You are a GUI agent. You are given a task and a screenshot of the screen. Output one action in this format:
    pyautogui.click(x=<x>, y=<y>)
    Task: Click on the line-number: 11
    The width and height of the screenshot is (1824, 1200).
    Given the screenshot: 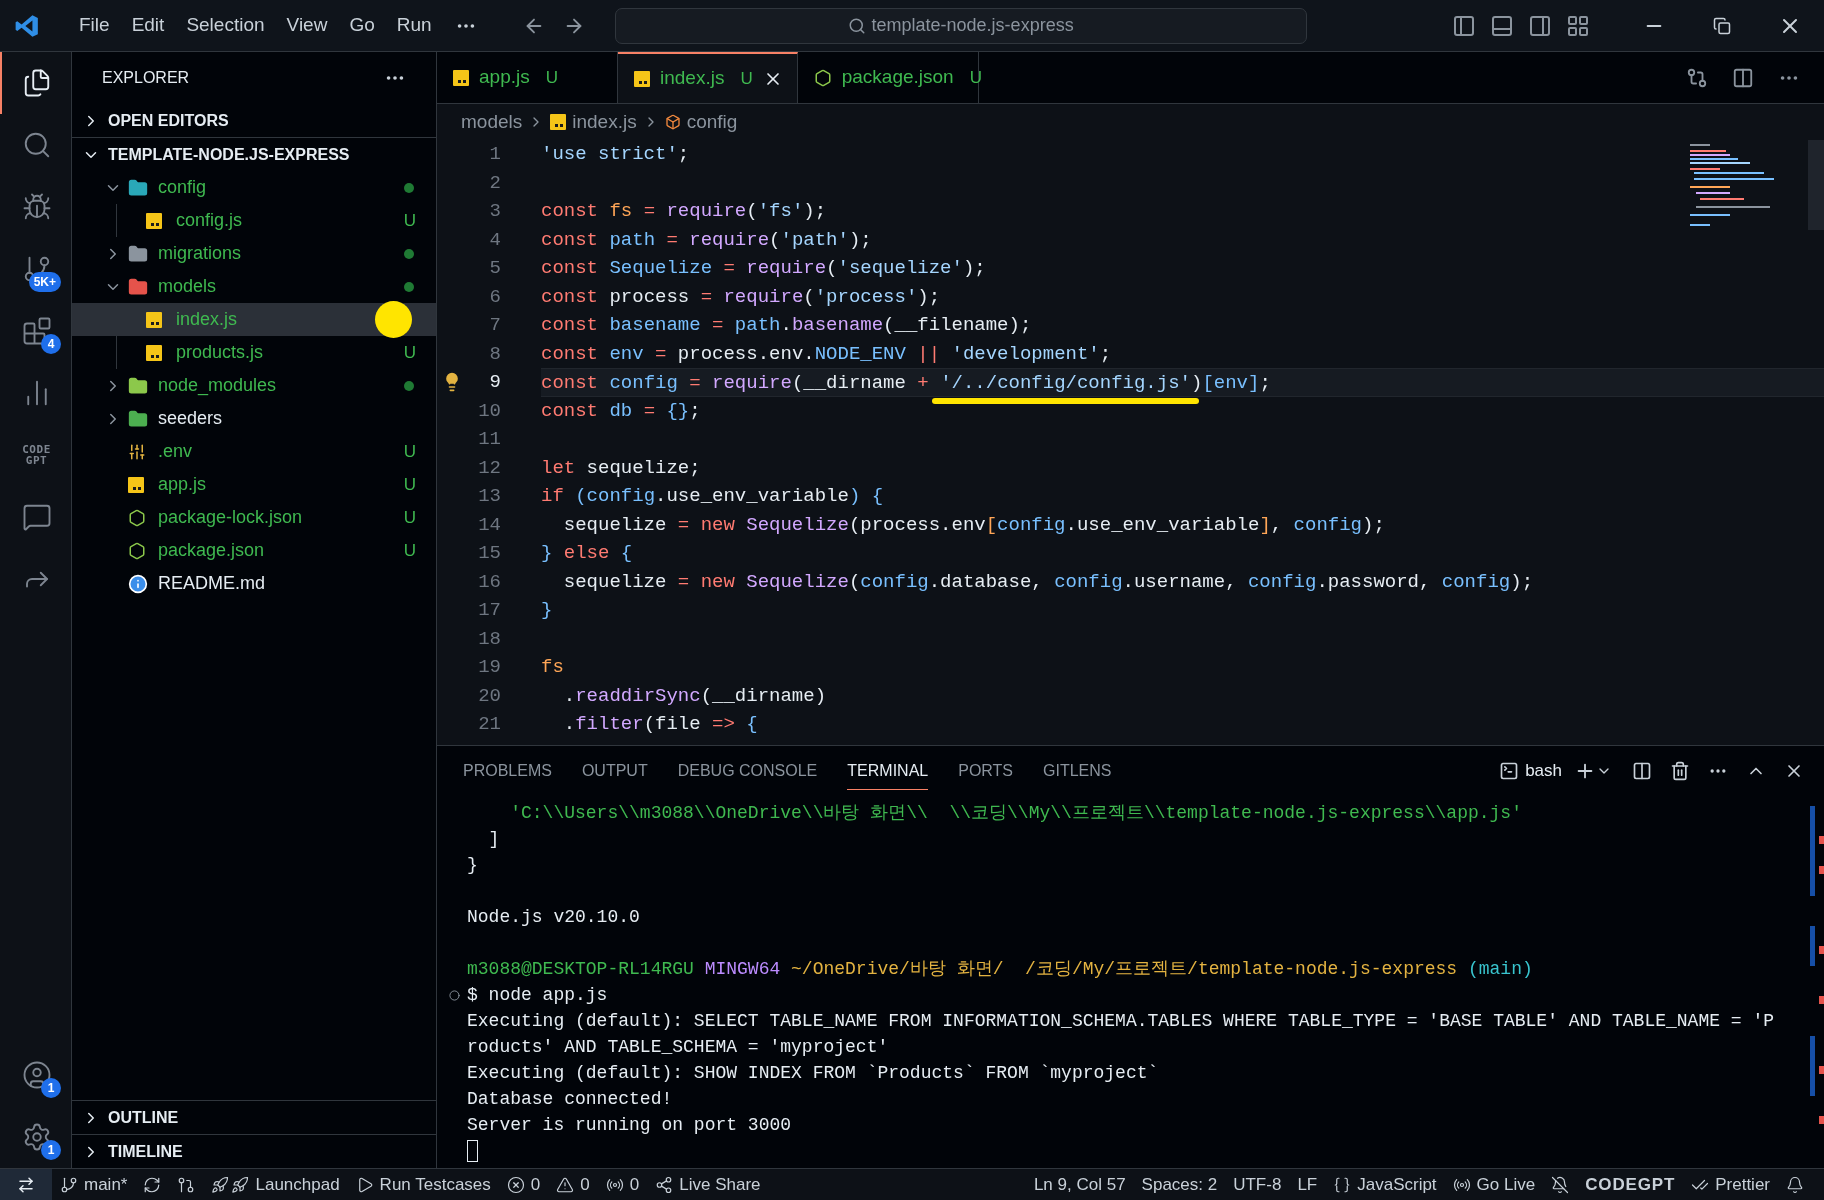 What is the action you would take?
    pyautogui.click(x=489, y=439)
    